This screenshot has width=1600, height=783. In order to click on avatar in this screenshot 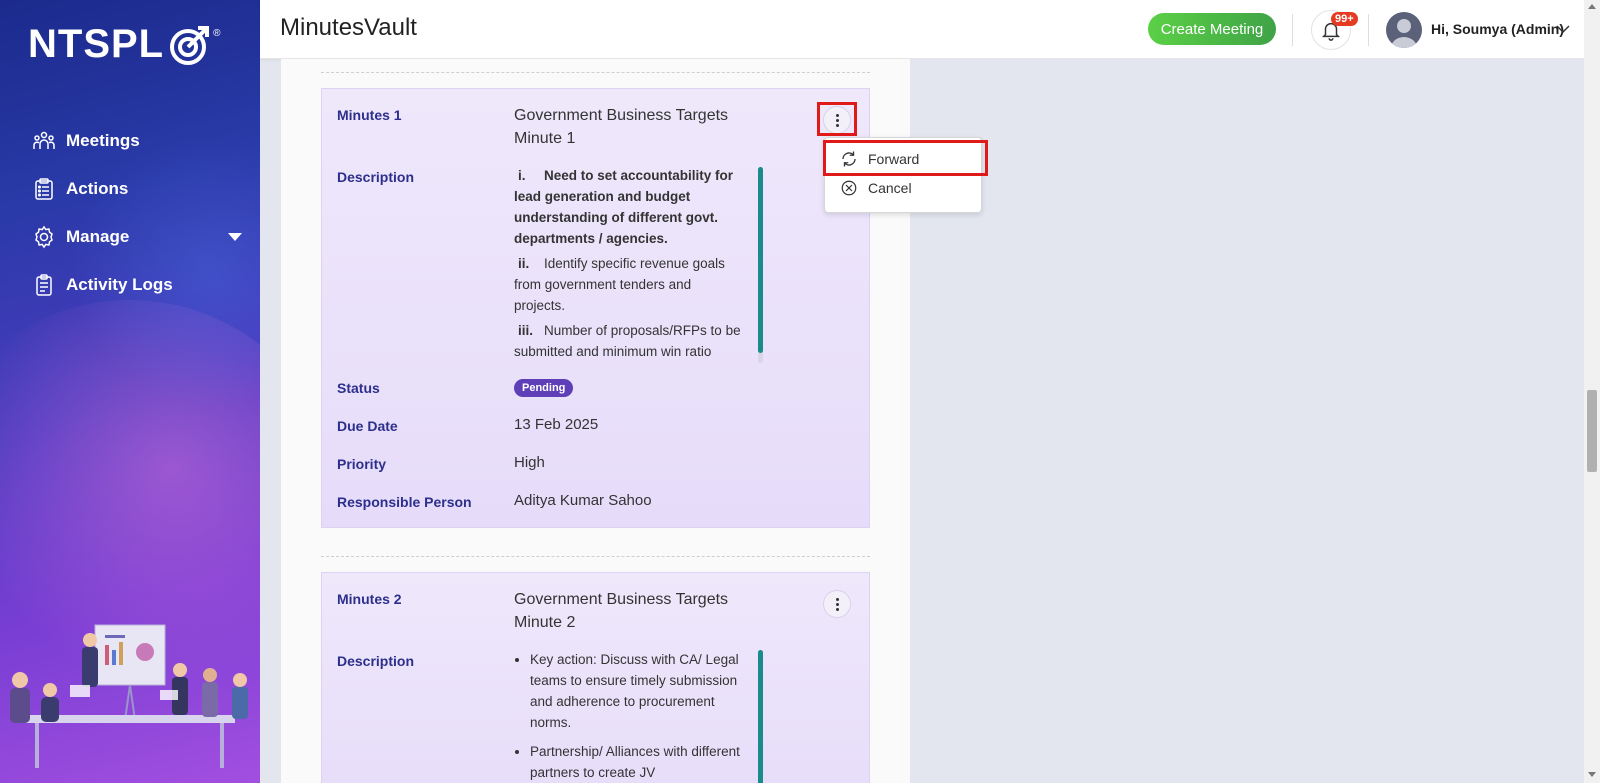, I will do `click(1404, 30)`.